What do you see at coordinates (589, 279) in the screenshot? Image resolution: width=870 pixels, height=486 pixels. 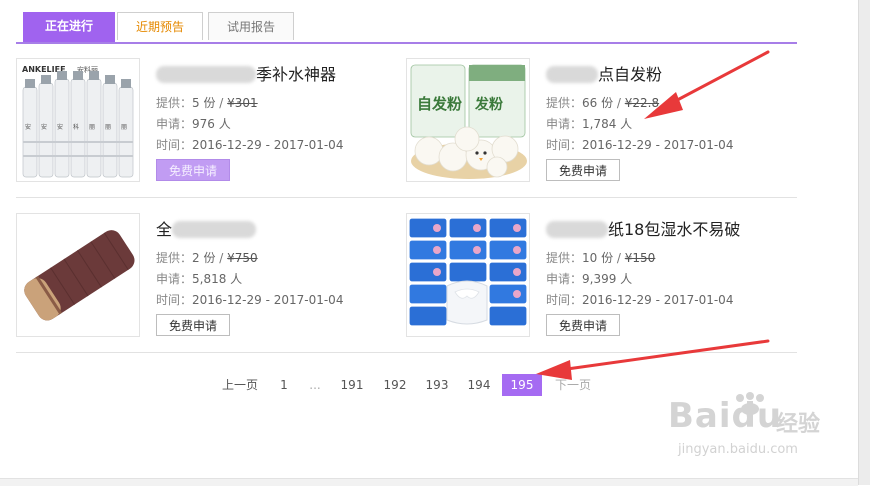 I see `apply-line: 申请：9,399 人` at bounding box center [589, 279].